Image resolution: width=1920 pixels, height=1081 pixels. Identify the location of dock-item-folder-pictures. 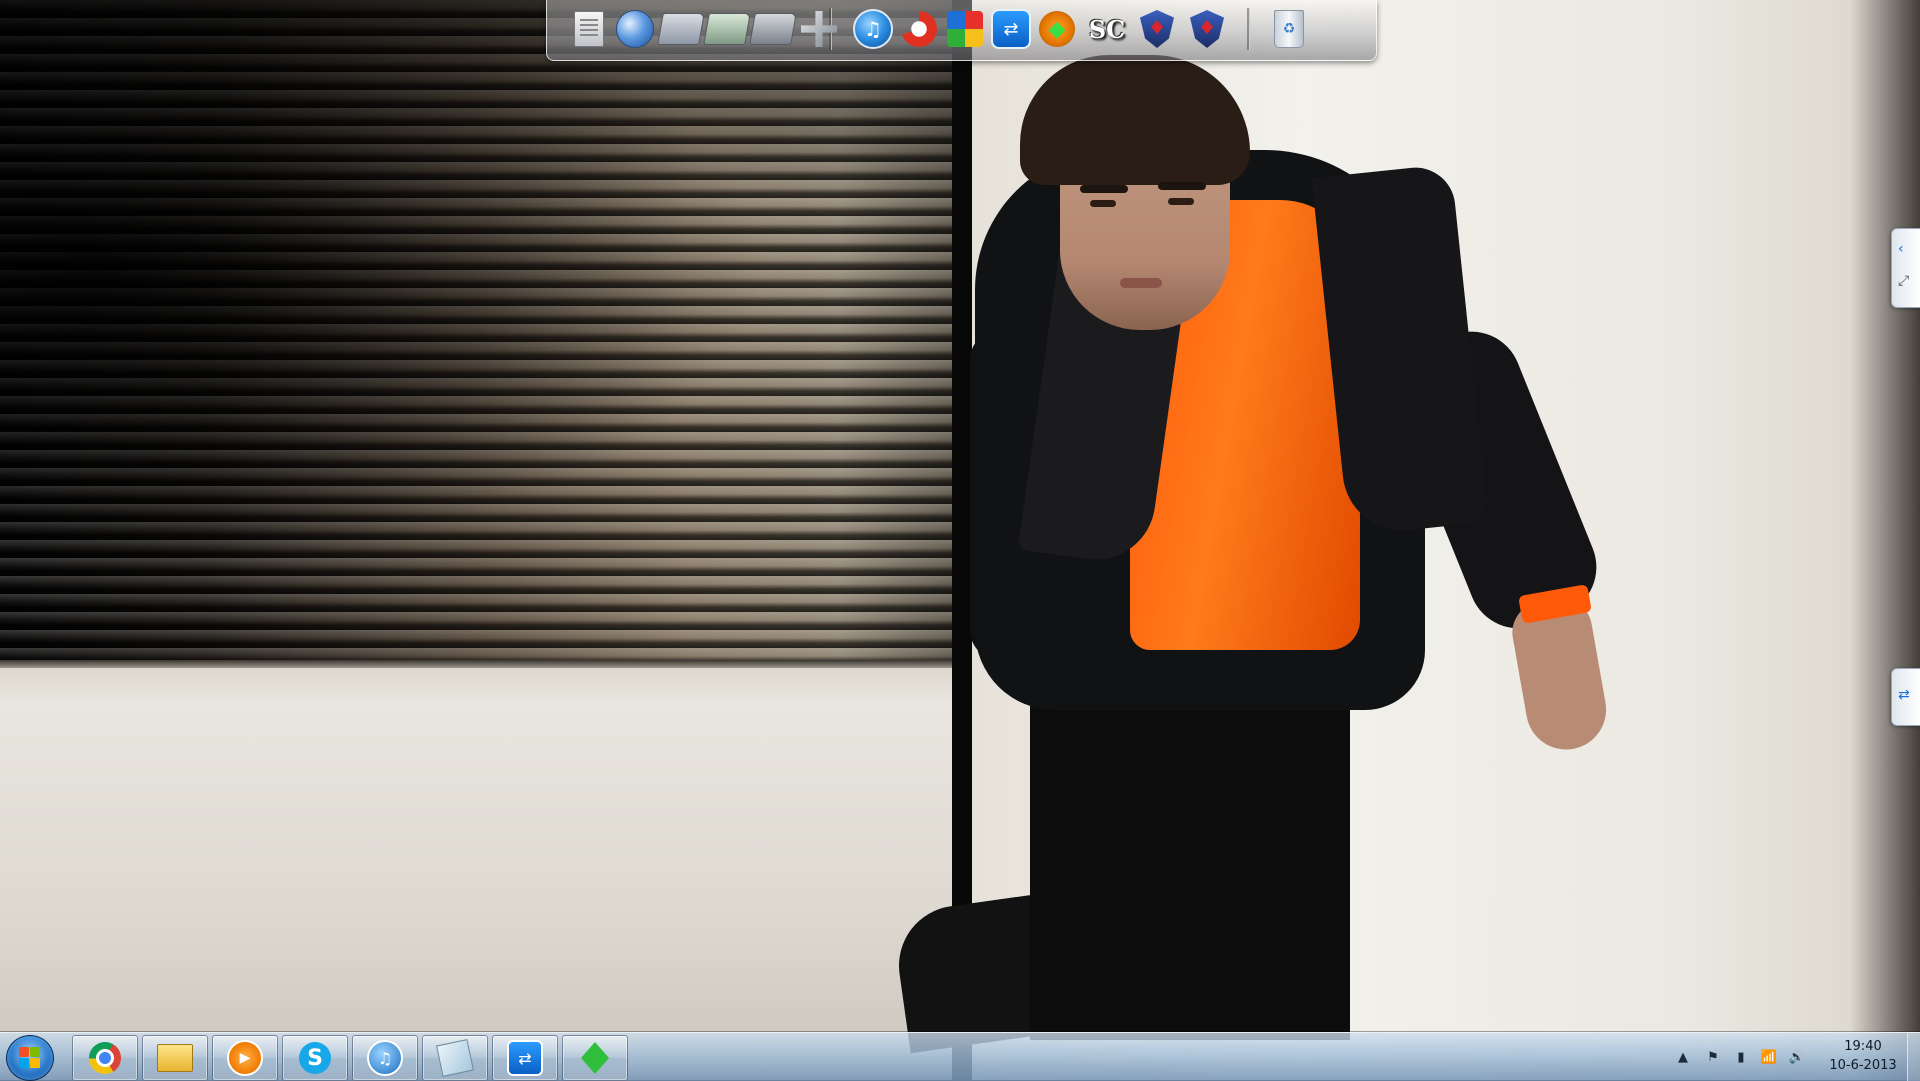
(727, 29).